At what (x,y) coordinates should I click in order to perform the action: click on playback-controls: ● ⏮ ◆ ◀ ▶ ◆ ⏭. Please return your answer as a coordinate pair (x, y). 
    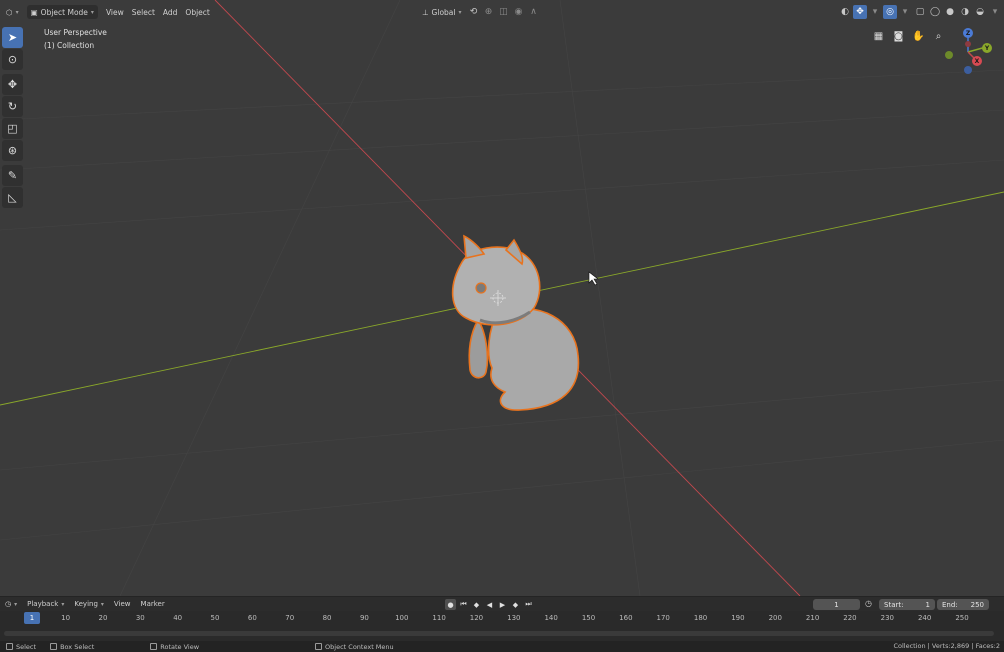
    Looking at the image, I should click on (489, 604).